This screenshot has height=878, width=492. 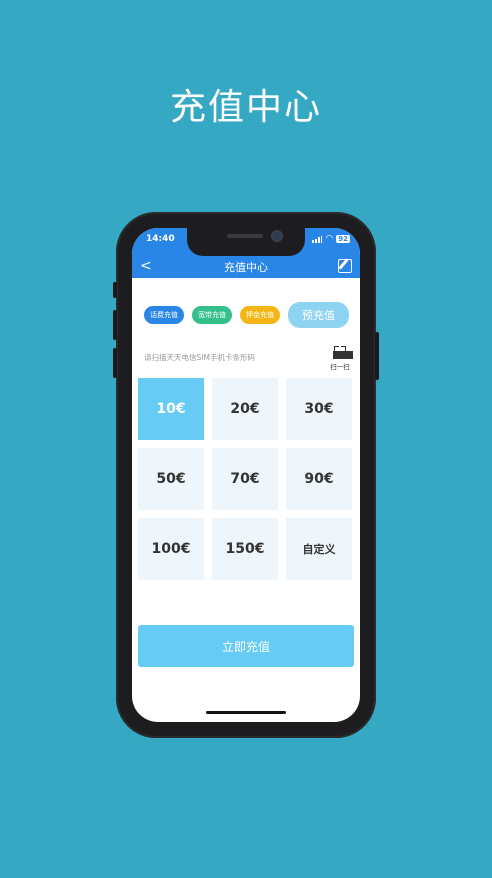 I want to click on front-camera, so click(x=277, y=236).